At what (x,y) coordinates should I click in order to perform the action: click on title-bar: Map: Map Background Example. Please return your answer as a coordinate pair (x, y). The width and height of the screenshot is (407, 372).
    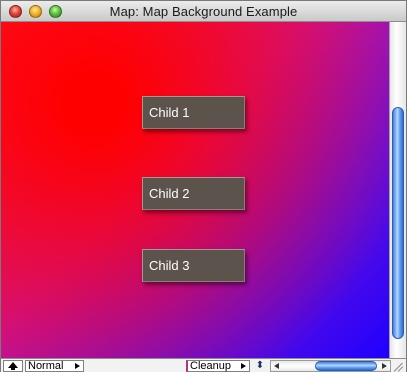
    Looking at the image, I should click on (203, 11).